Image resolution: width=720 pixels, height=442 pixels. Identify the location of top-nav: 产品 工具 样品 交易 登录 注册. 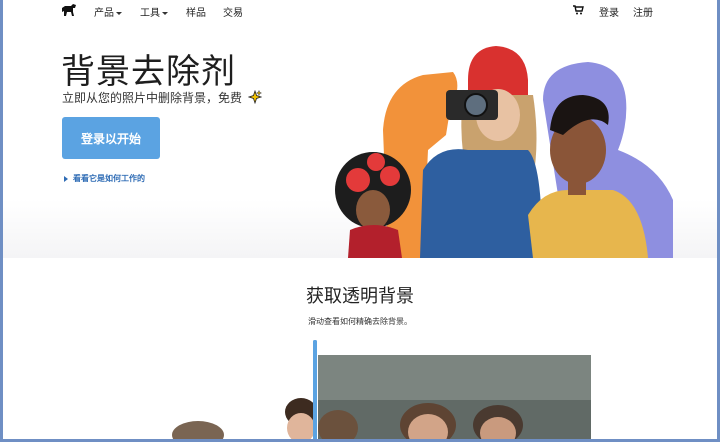
(360, 11).